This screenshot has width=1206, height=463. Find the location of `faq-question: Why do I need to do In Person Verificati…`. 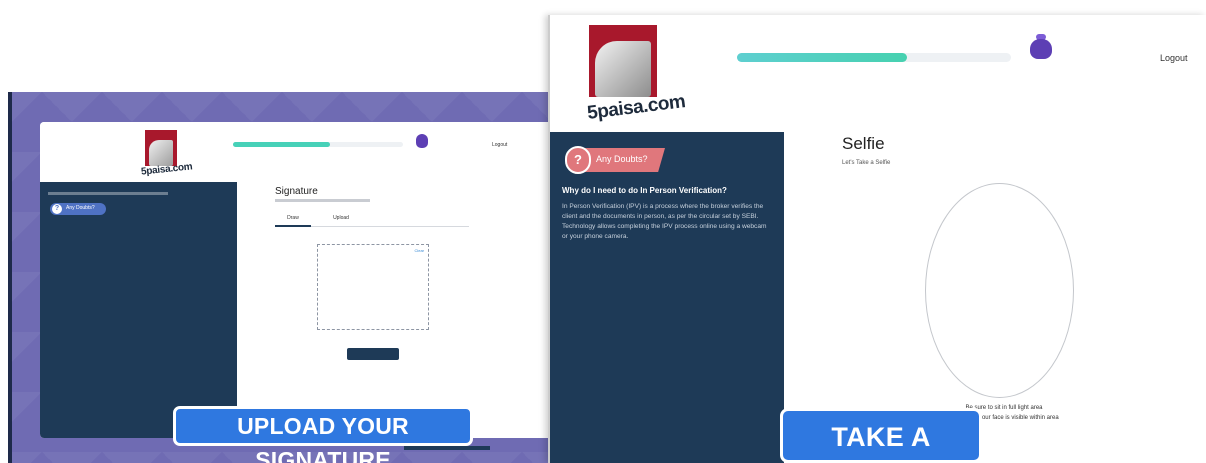

faq-question: Why do I need to do In Person Verificati… is located at coordinates (644, 190).